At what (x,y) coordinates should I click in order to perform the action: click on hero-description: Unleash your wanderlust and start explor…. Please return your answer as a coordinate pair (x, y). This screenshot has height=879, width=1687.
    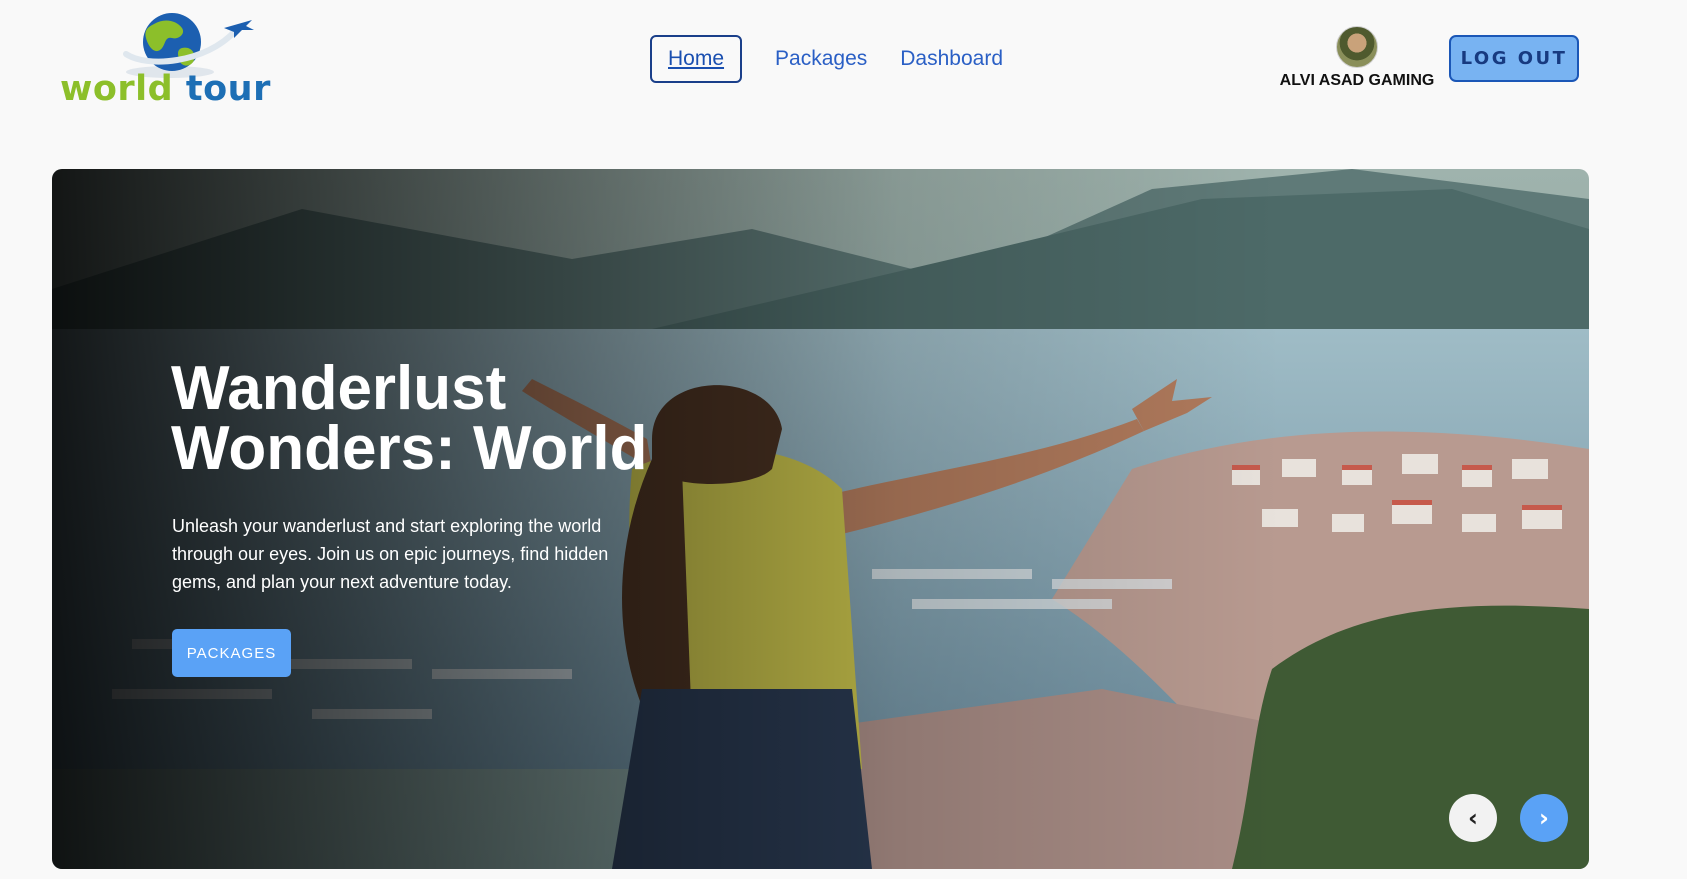
    Looking at the image, I should click on (390, 554).